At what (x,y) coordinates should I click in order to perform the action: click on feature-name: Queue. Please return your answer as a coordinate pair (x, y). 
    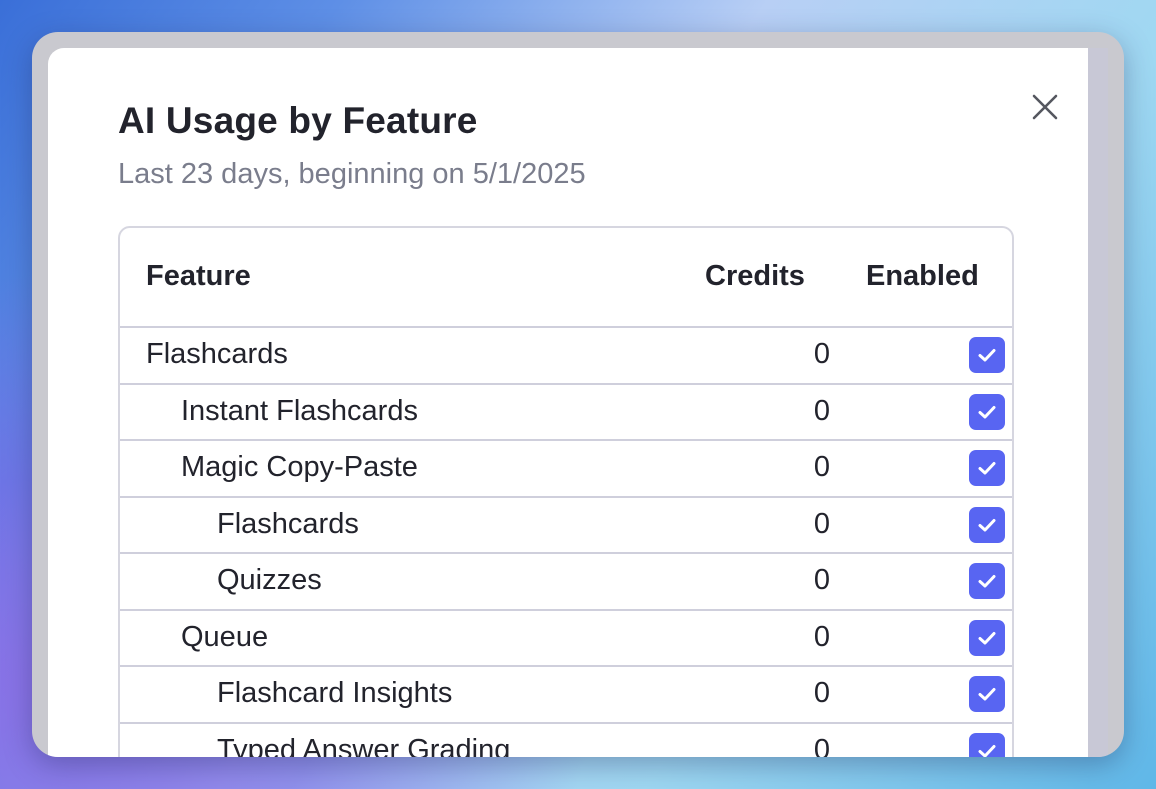
    Looking at the image, I should click on (225, 636).